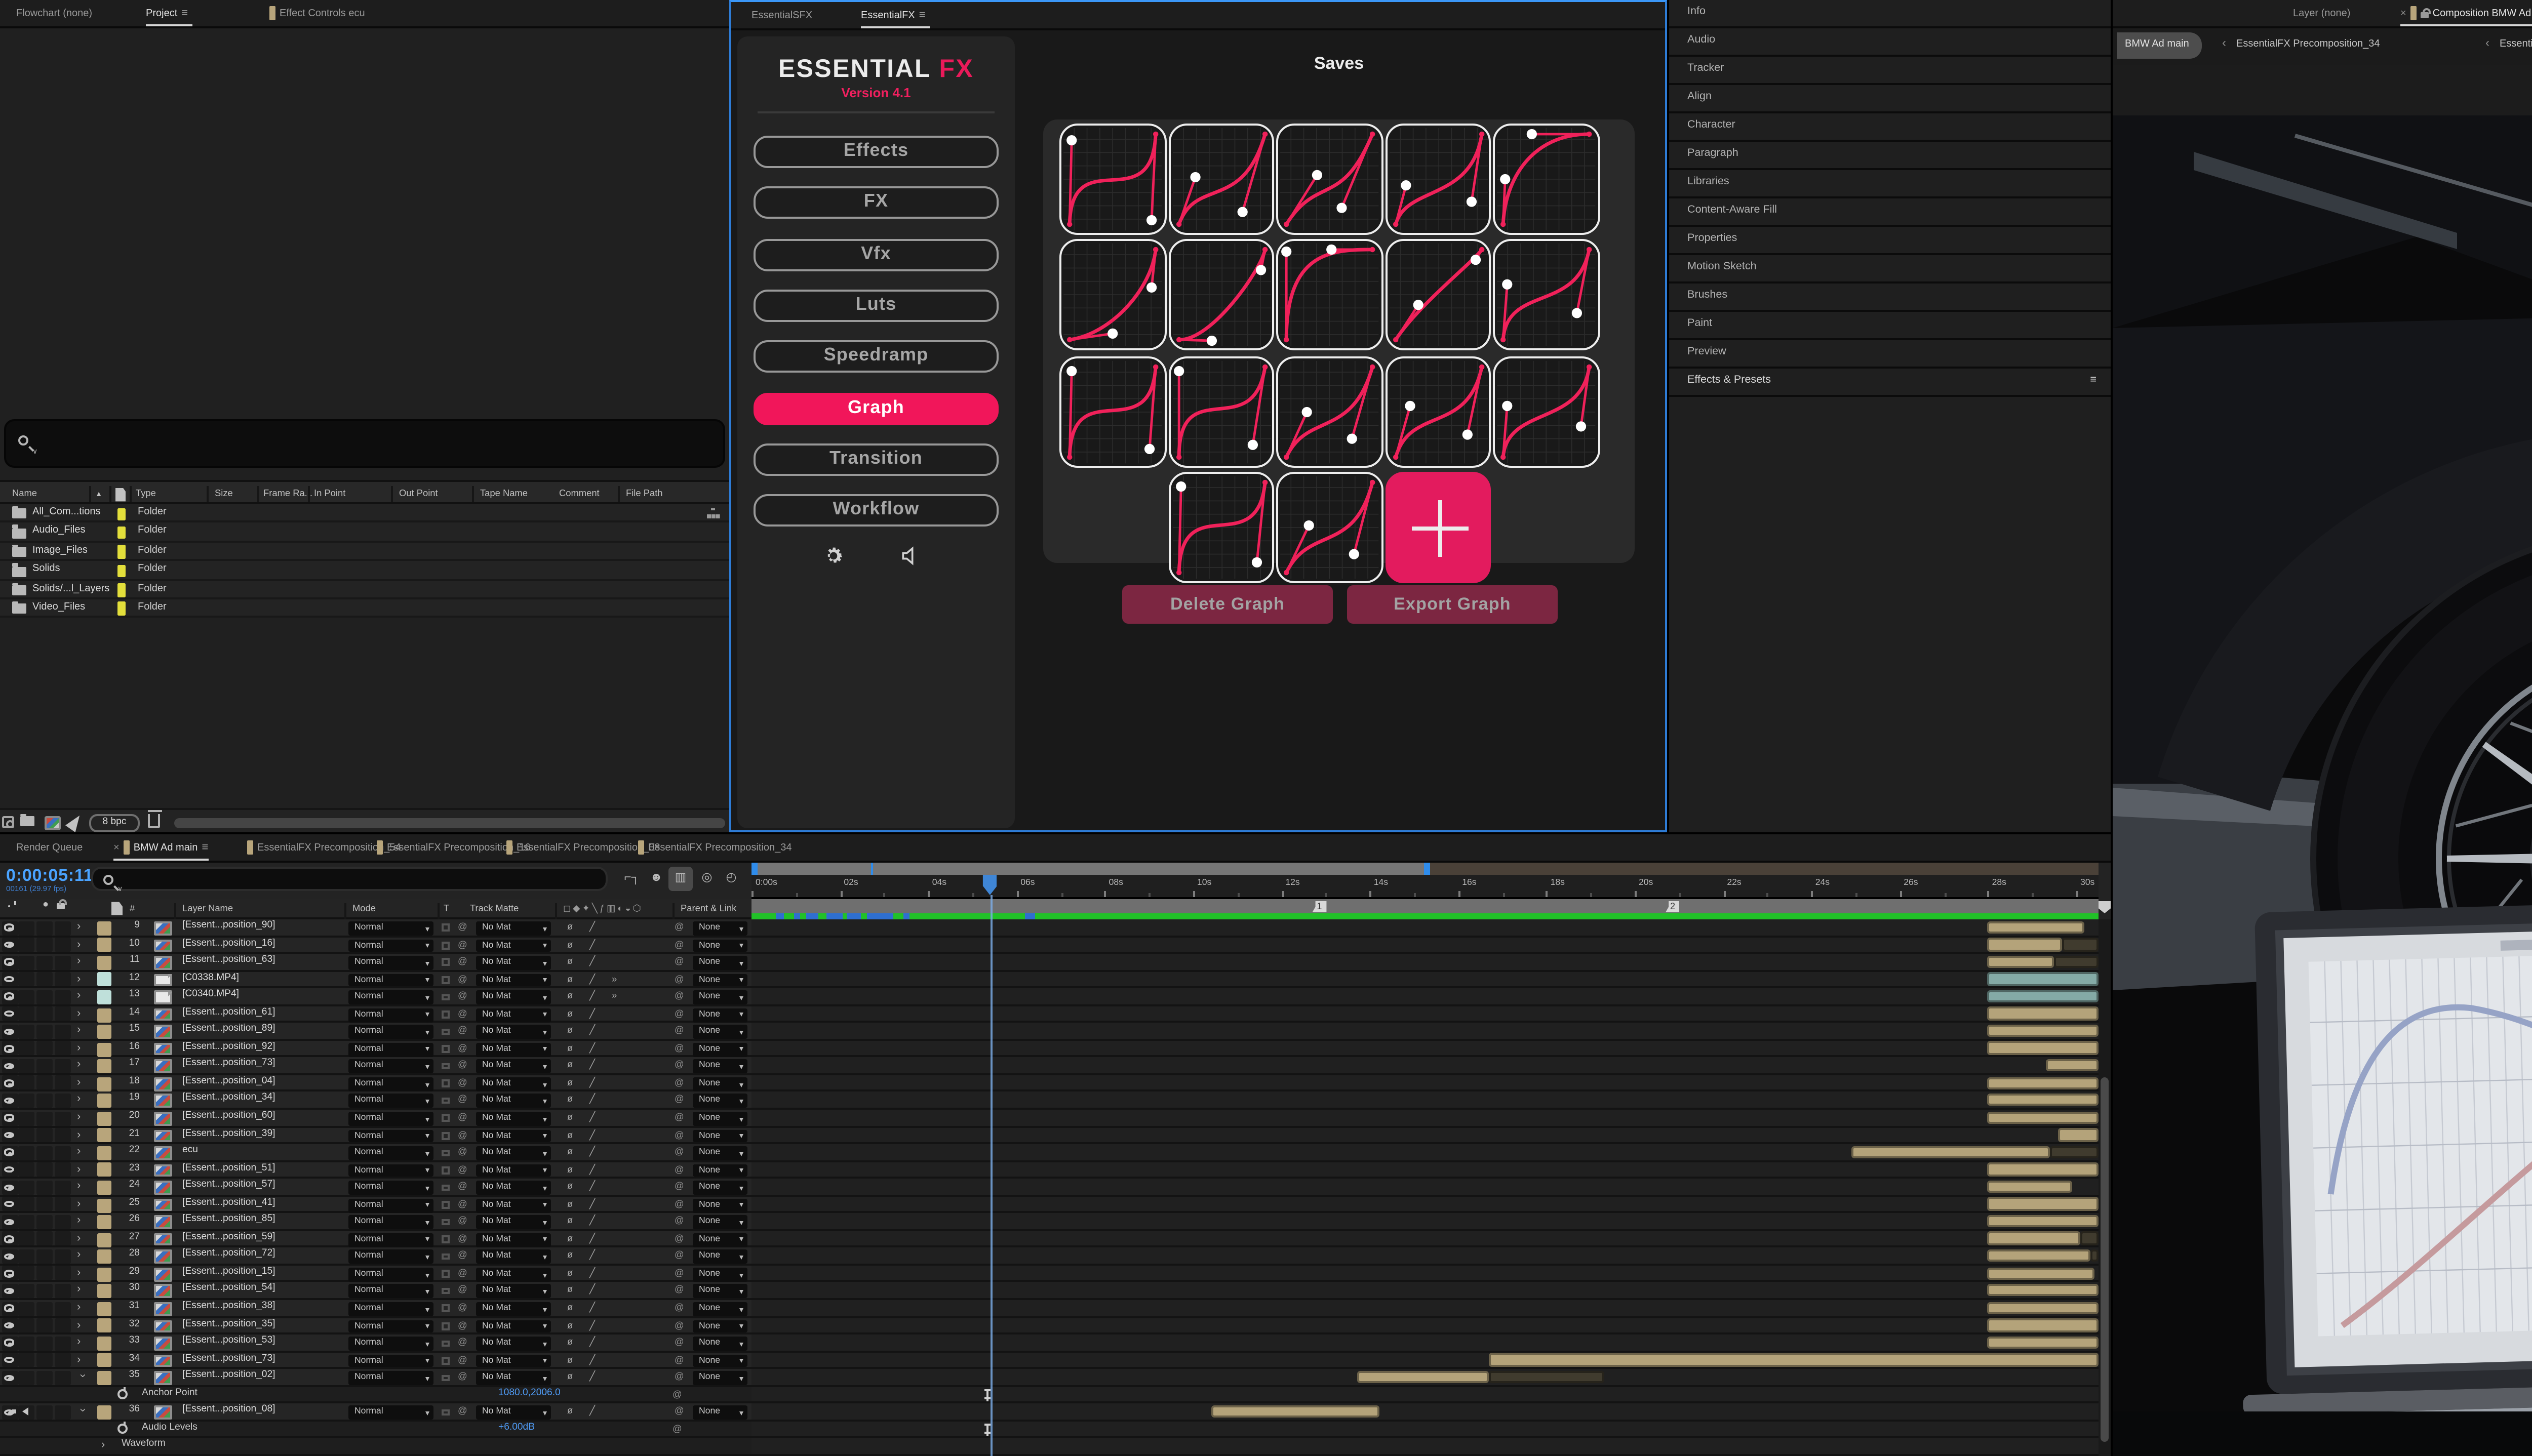  Describe the element at coordinates (364, 589) in the screenshot. I see `project-item-row: Solids/...l_Layers Folder` at that location.